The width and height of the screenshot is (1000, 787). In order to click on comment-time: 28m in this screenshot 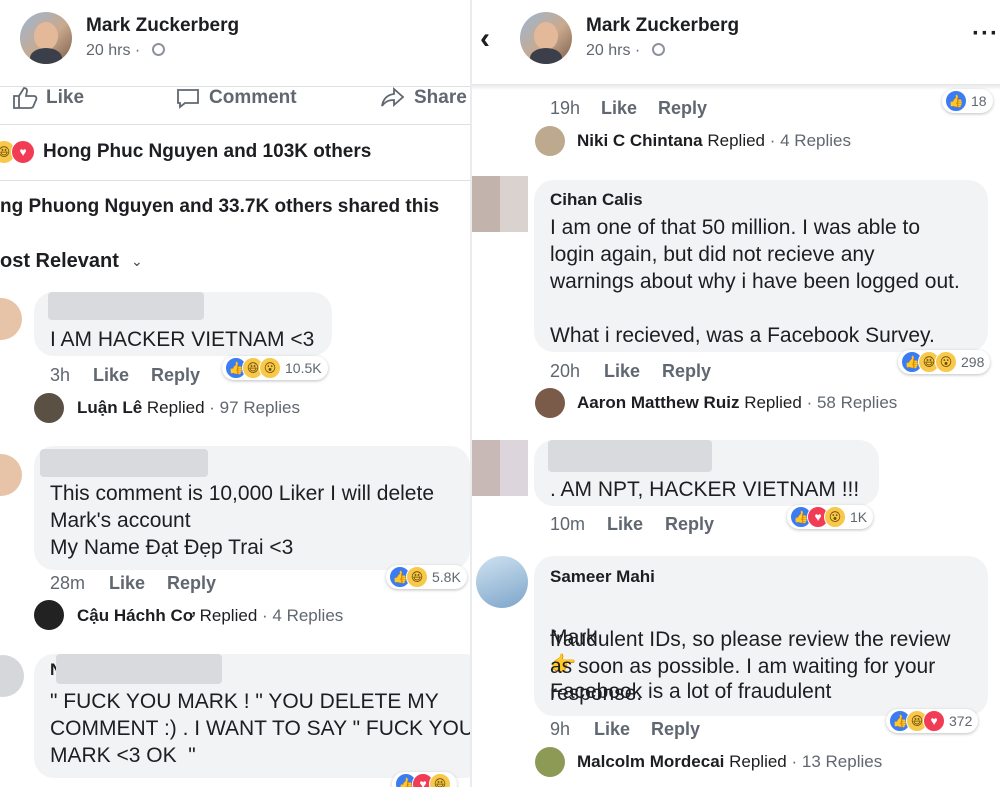, I will do `click(68, 583)`.